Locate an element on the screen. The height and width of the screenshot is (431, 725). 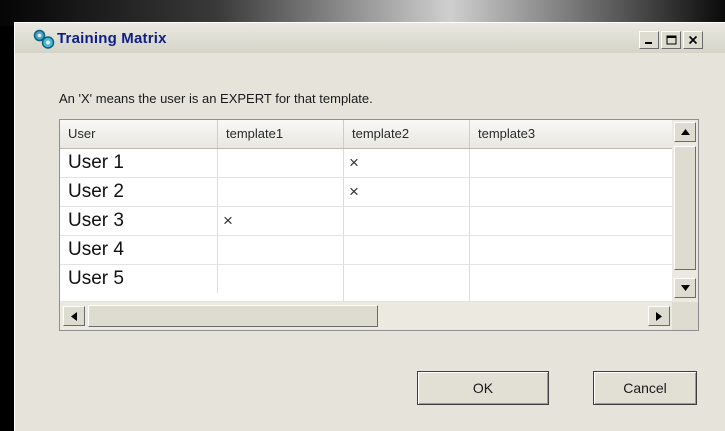
arrow-left-icon is located at coordinates (74, 316).